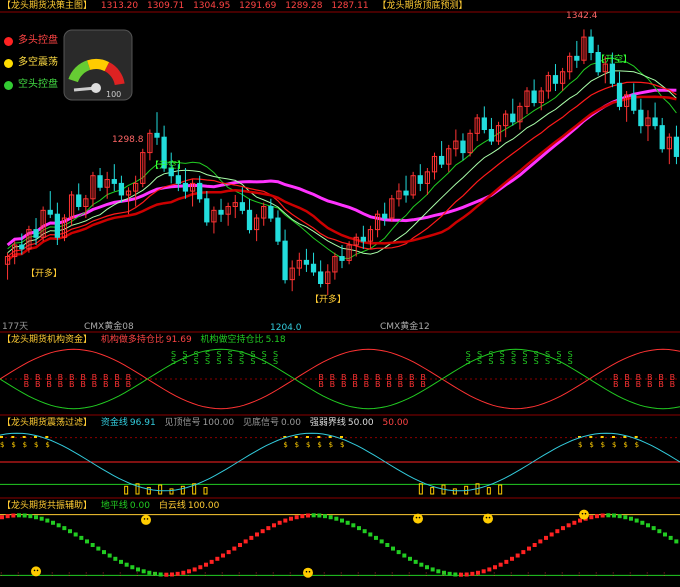 This screenshot has width=680, height=587. I want to click on legend-label: 多空震荡, so click(38, 62).